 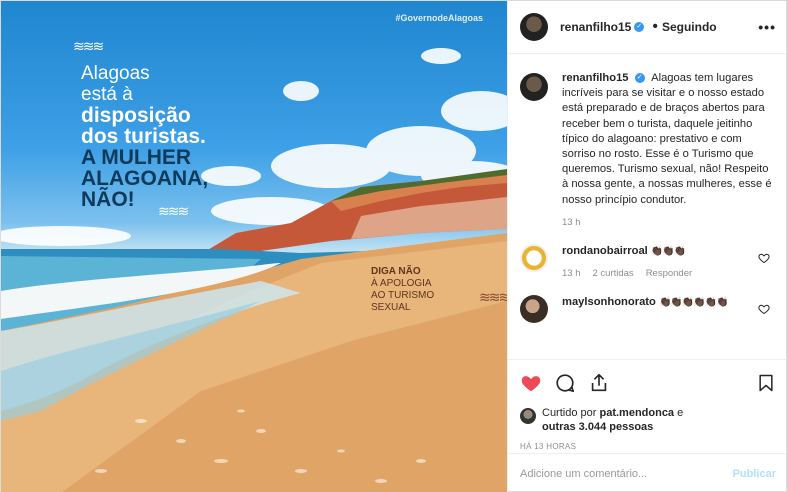 What do you see at coordinates (439, 18) in the screenshot?
I see `hashtag-label: #GovernodeAlagoas` at bounding box center [439, 18].